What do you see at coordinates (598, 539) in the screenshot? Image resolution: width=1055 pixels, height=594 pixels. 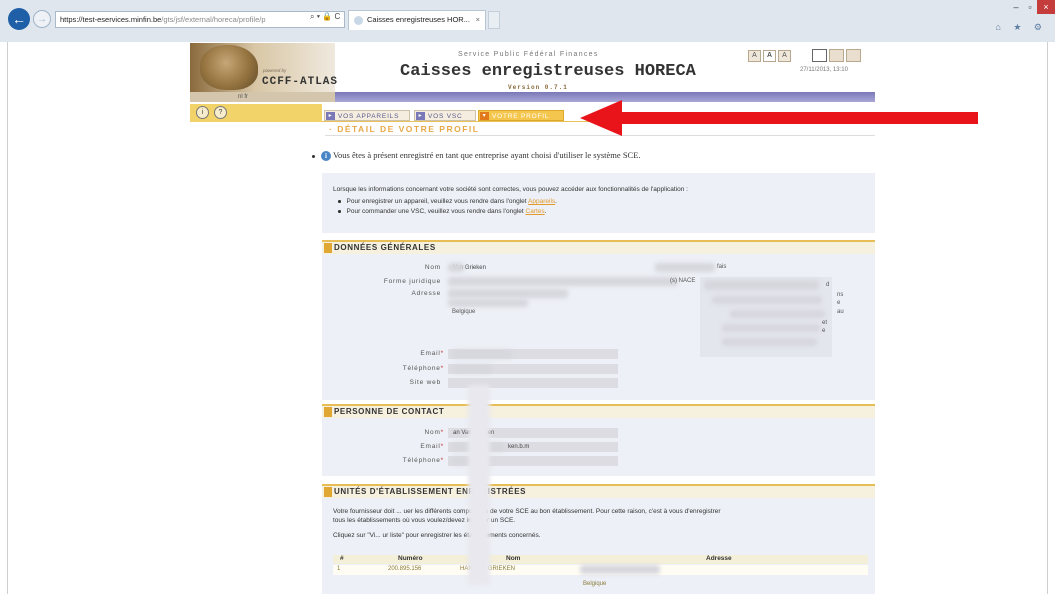 I see `establishments-section: UNITÉS D'ÉTABLISSEMENT ENREGISTRÉES` at bounding box center [598, 539].